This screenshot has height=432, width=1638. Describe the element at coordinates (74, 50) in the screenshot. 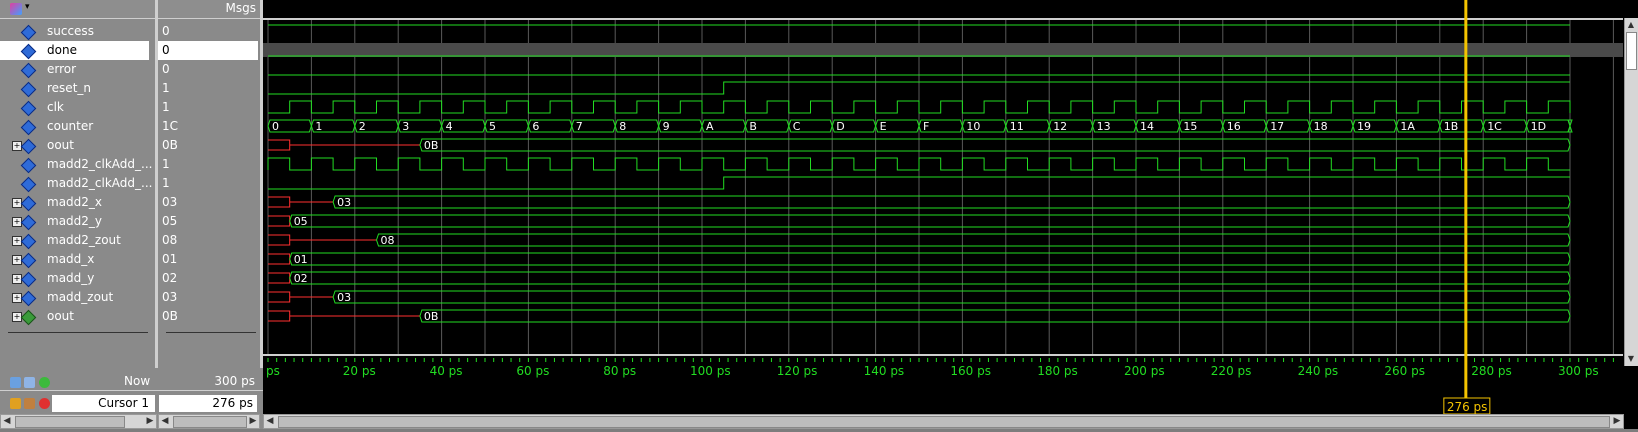

I see `signal-row: done` at that location.